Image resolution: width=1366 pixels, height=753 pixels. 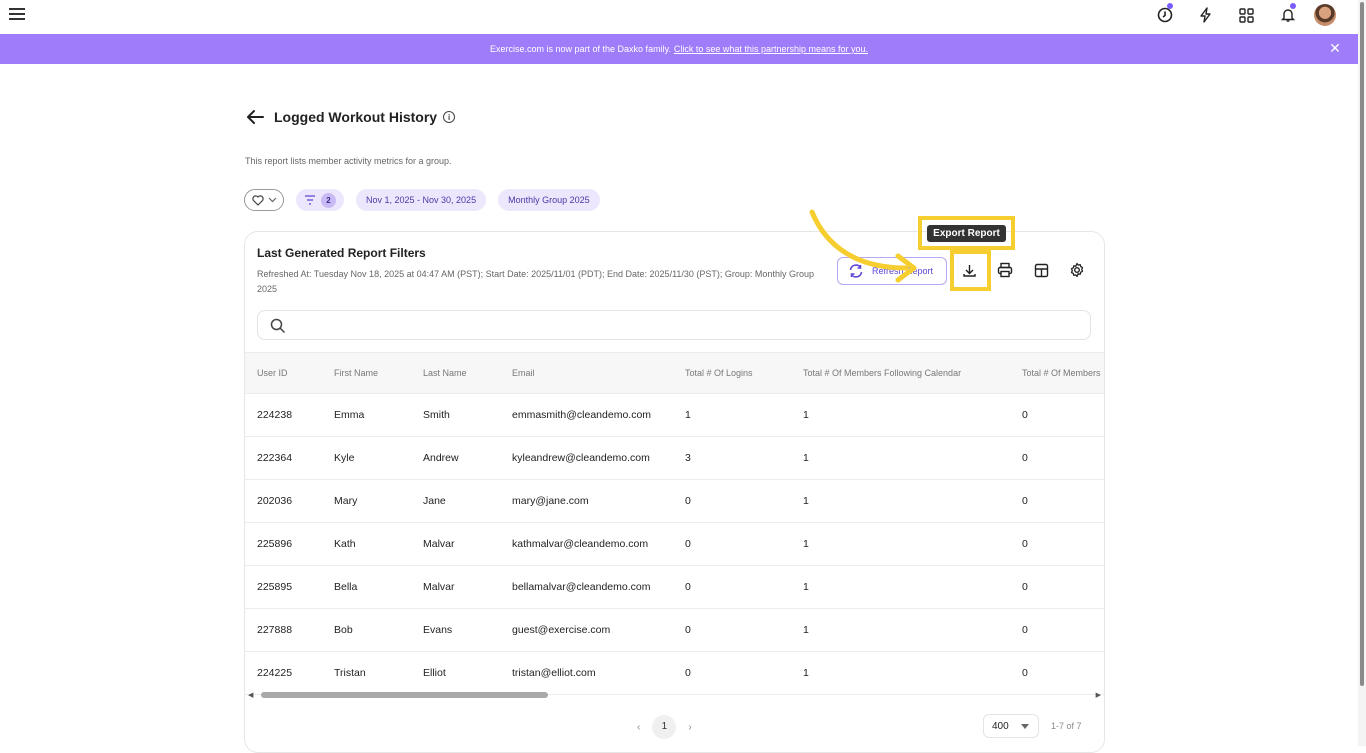 I want to click on group-chip: Monthly Group 2025, so click(x=549, y=200).